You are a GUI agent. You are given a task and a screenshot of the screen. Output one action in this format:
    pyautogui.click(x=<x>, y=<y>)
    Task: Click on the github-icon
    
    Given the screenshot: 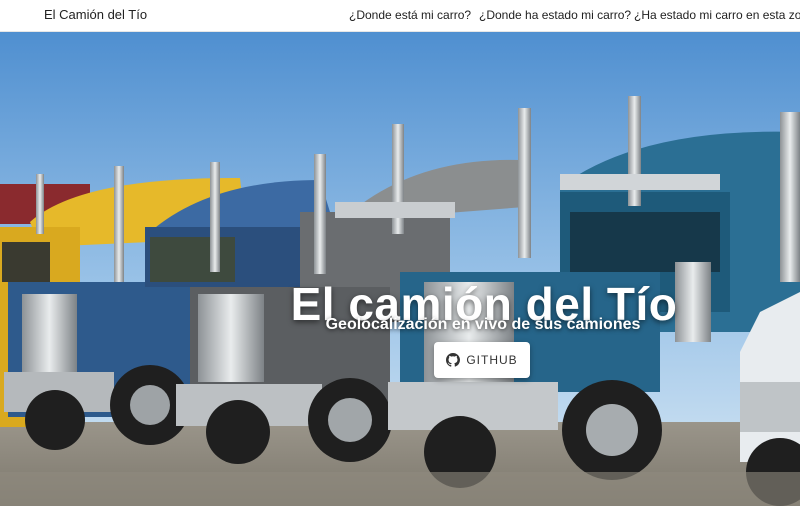 What is the action you would take?
    pyautogui.click(x=453, y=360)
    